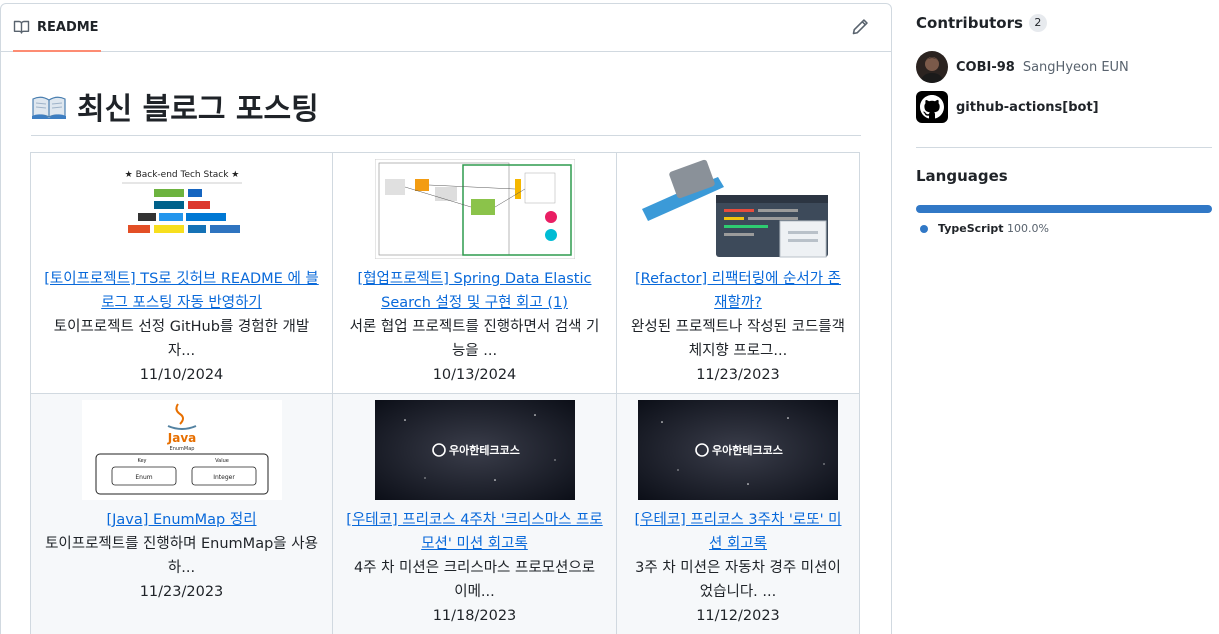 Image resolution: width=1219 pixels, height=634 pixels. What do you see at coordinates (181, 375) in the screenshot?
I see `post-date: 11/10/2024` at bounding box center [181, 375].